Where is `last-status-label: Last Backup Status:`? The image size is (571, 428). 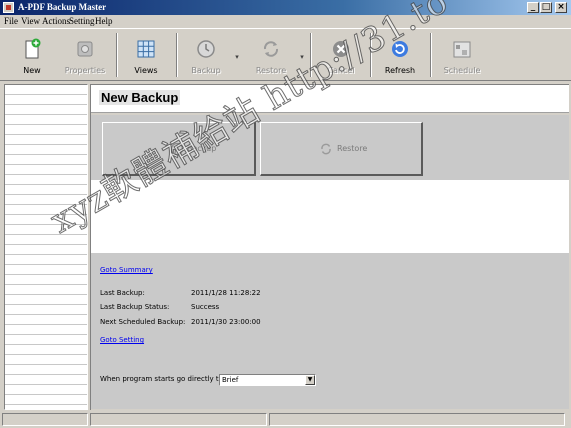
last-status-label: Last Backup Status: is located at coordinates (135, 307).